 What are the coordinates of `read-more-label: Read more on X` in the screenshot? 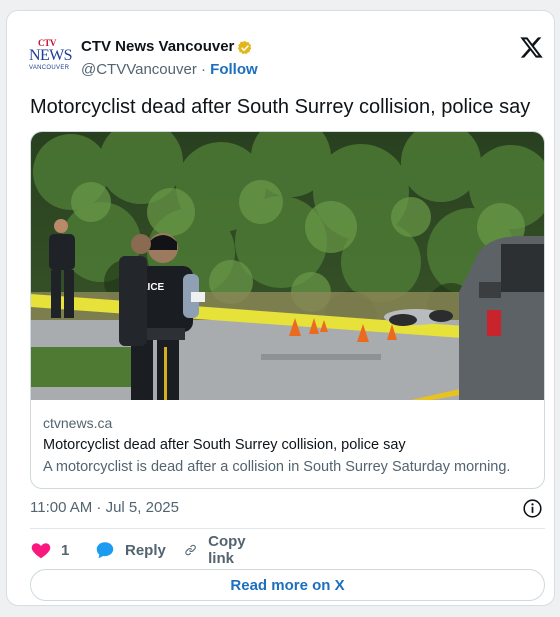 It's located at (287, 585).